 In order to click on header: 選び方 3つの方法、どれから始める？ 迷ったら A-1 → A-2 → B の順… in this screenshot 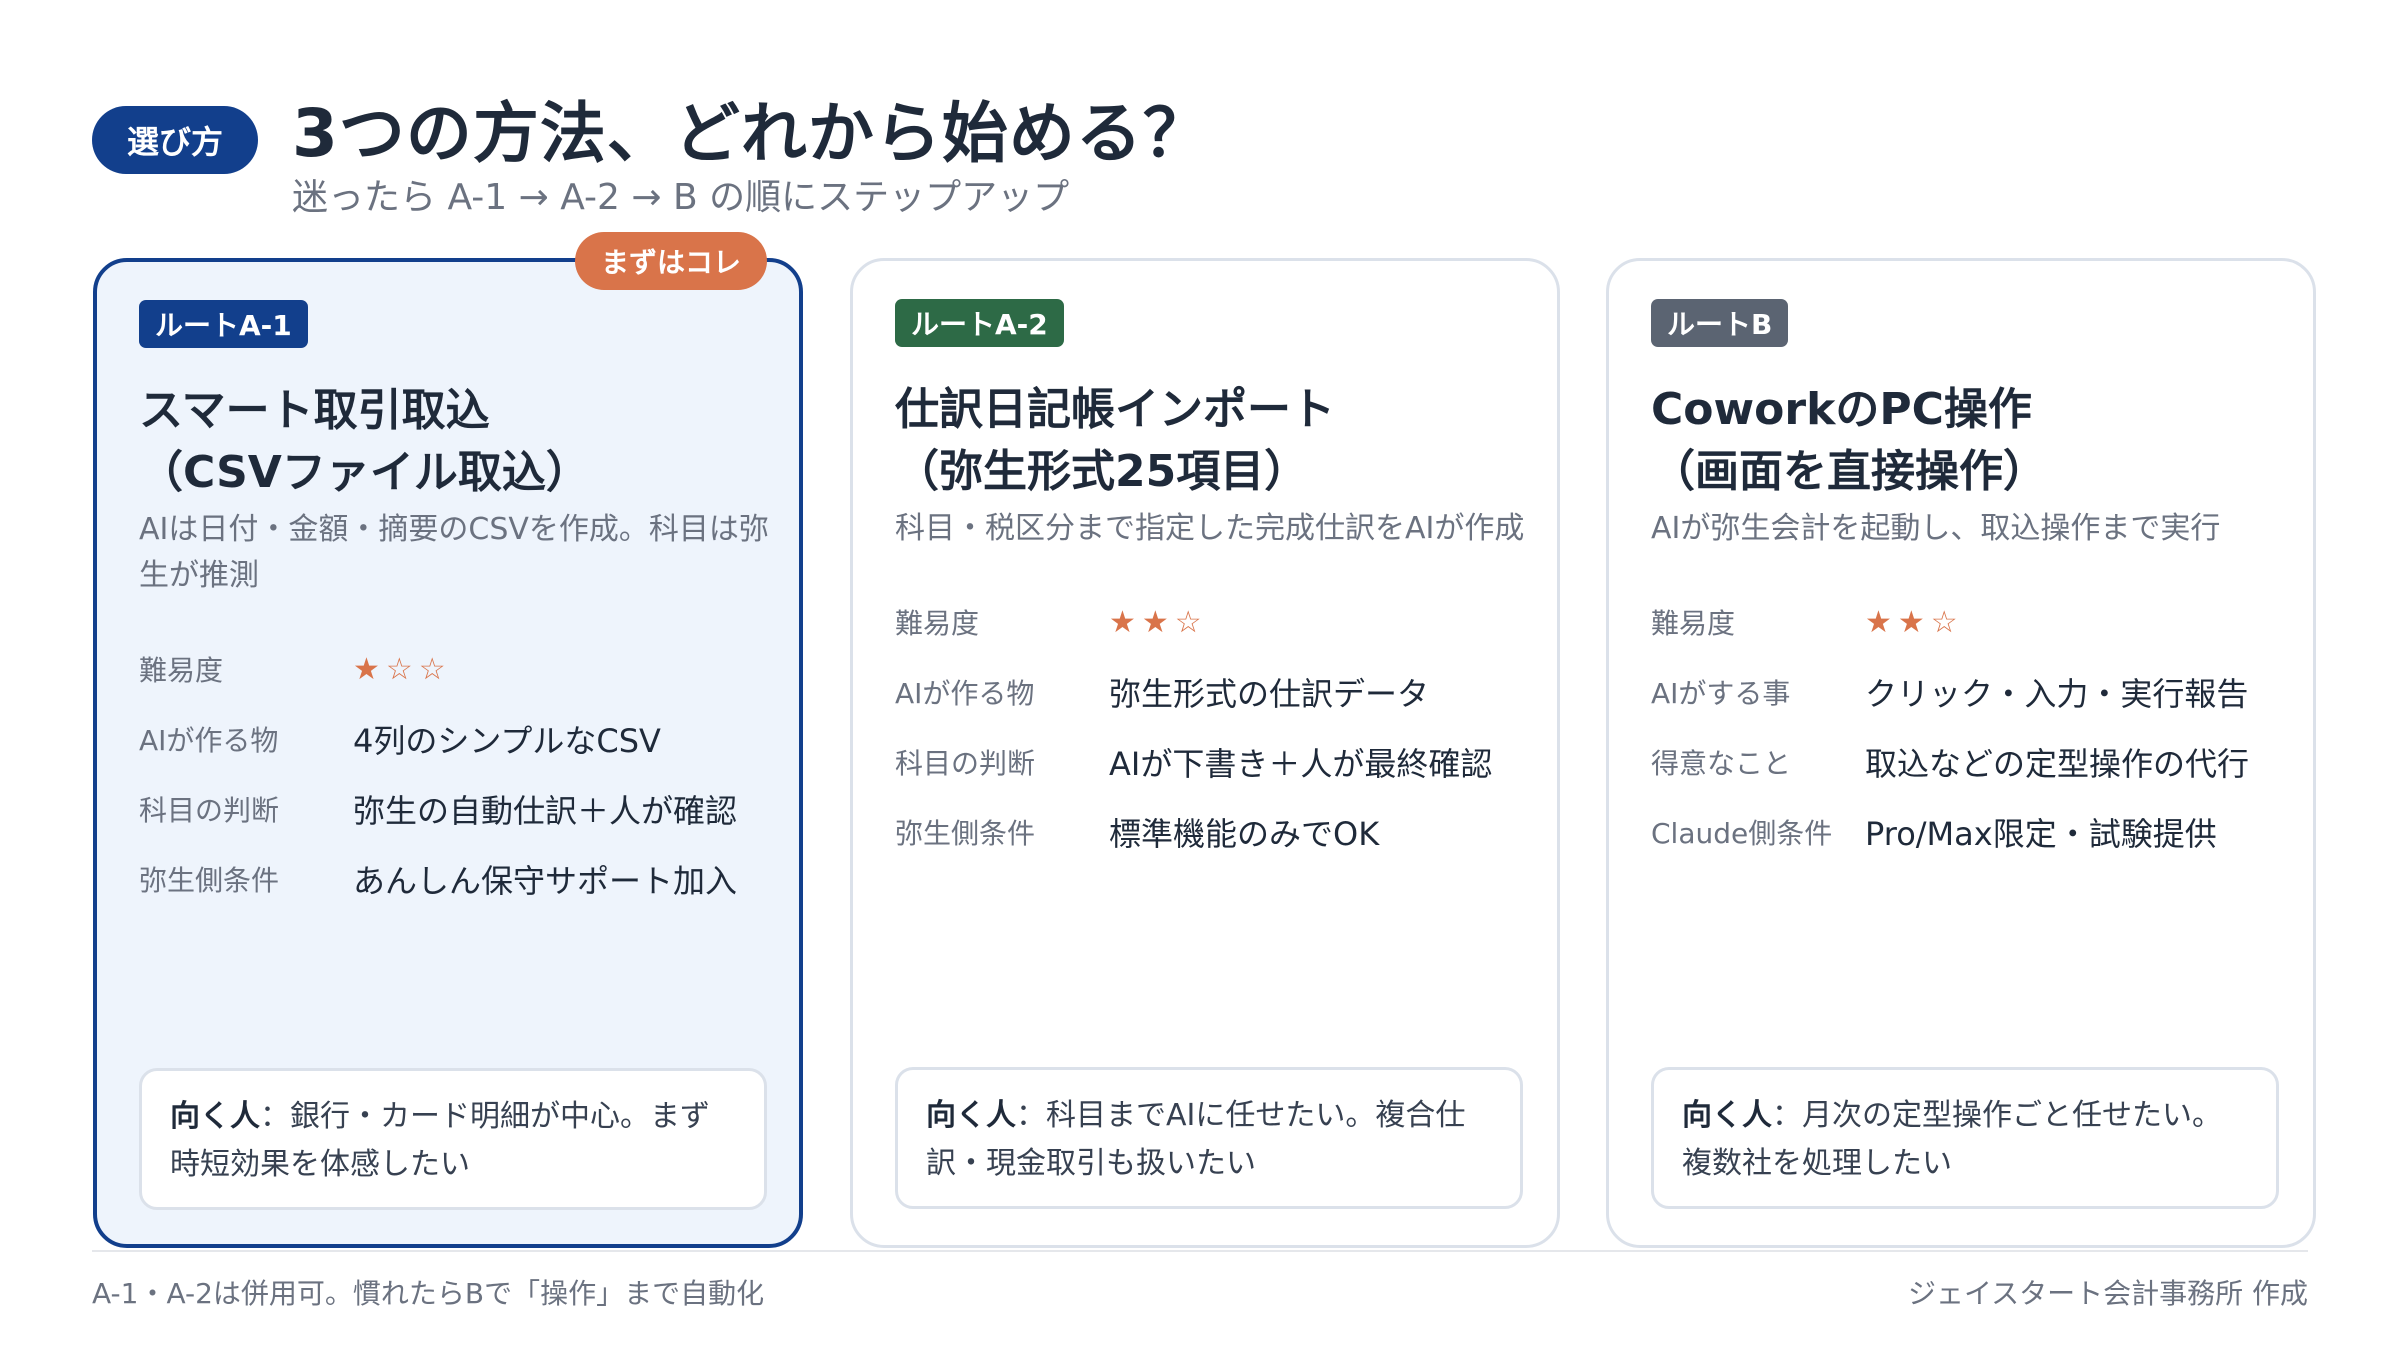, I will do `click(1192, 150)`.